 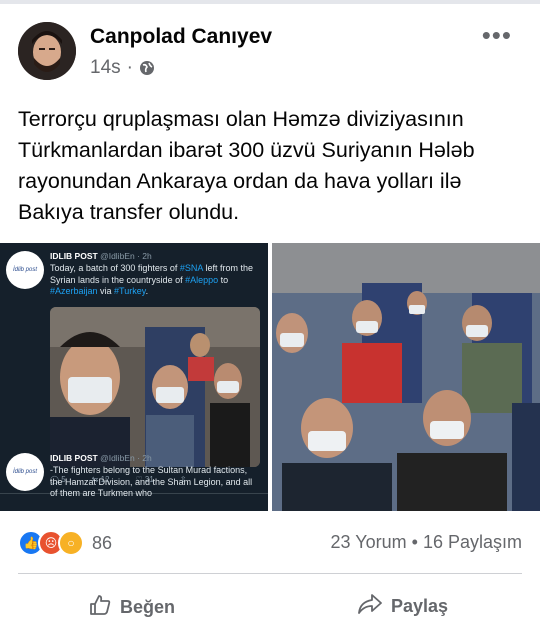 What do you see at coordinates (191, 268) in the screenshot?
I see `hashtag: #SNA` at bounding box center [191, 268].